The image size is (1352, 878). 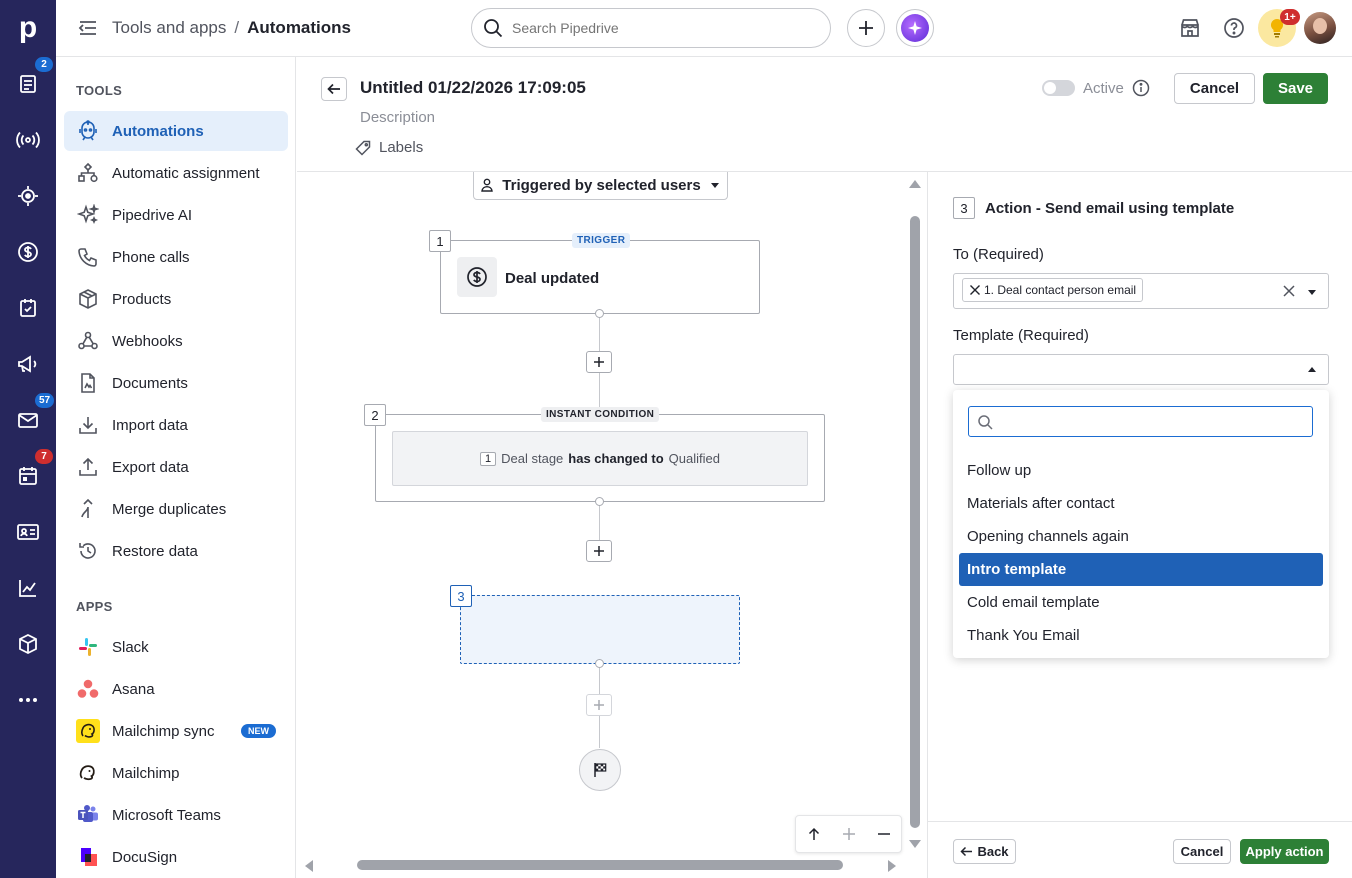 I want to click on global-search, so click(x=651, y=28).